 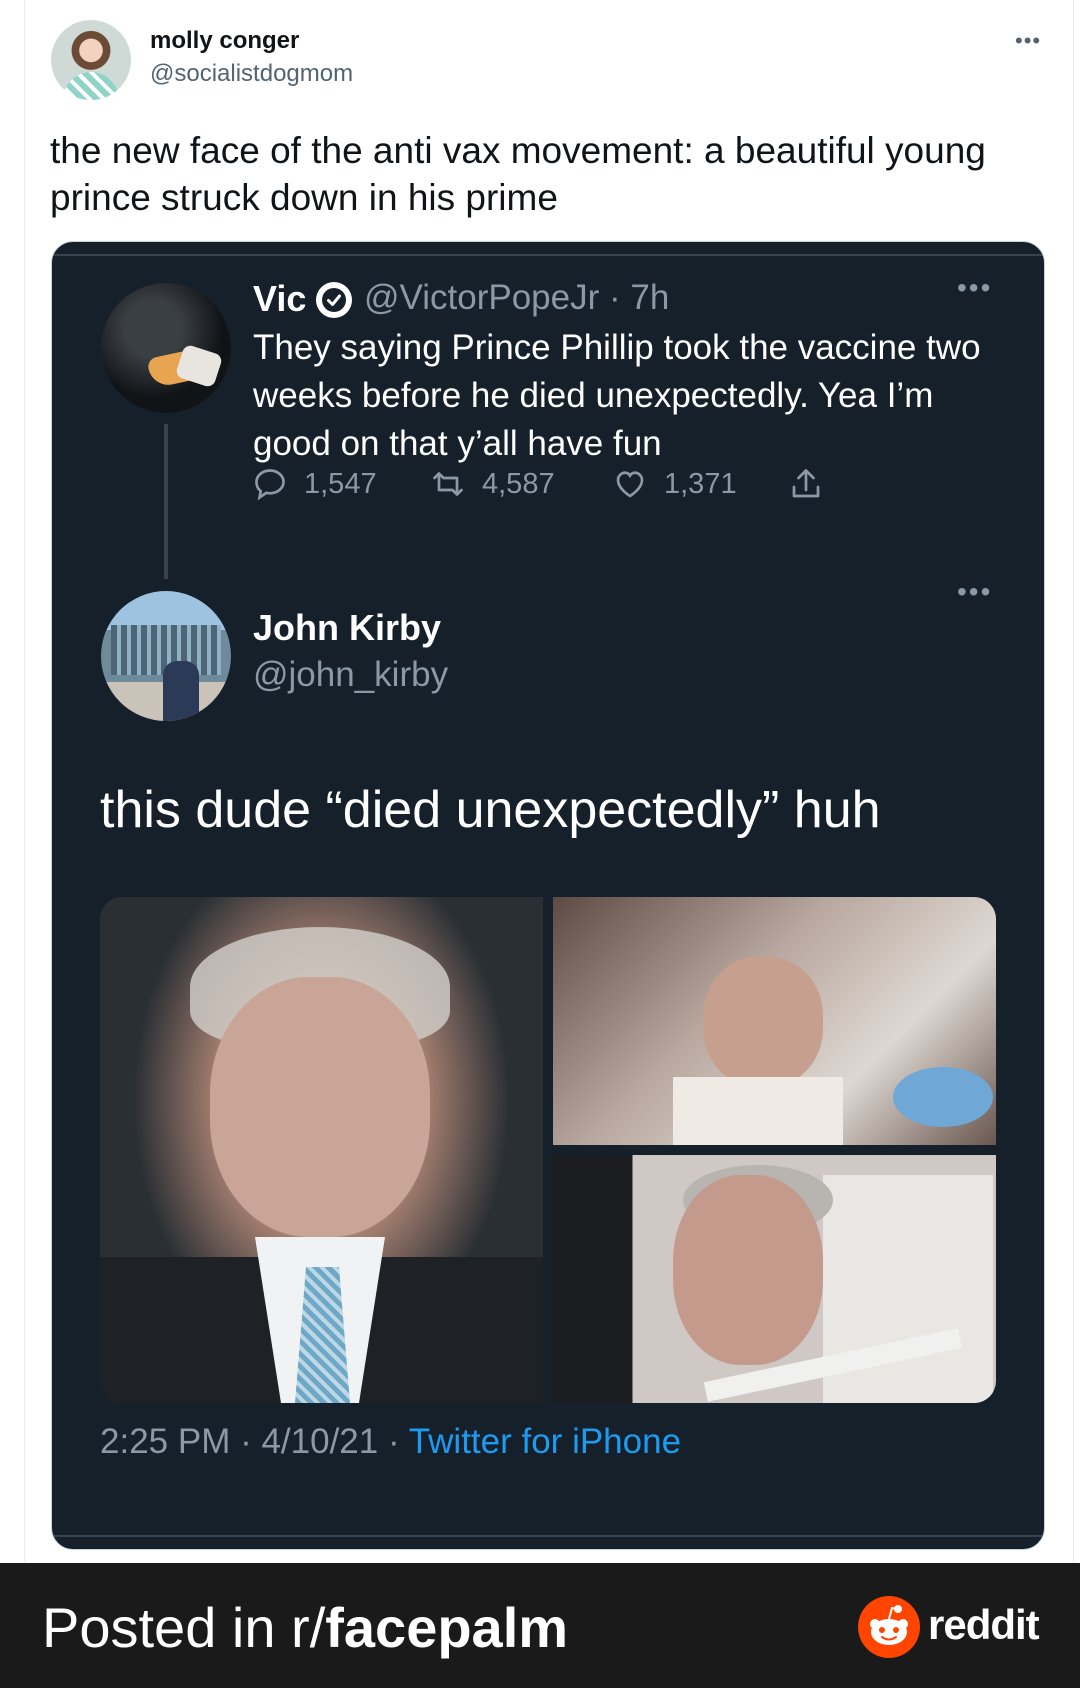 What do you see at coordinates (545, 1441) in the screenshot?
I see `tweet-source-link: Twitter for iPhone` at bounding box center [545, 1441].